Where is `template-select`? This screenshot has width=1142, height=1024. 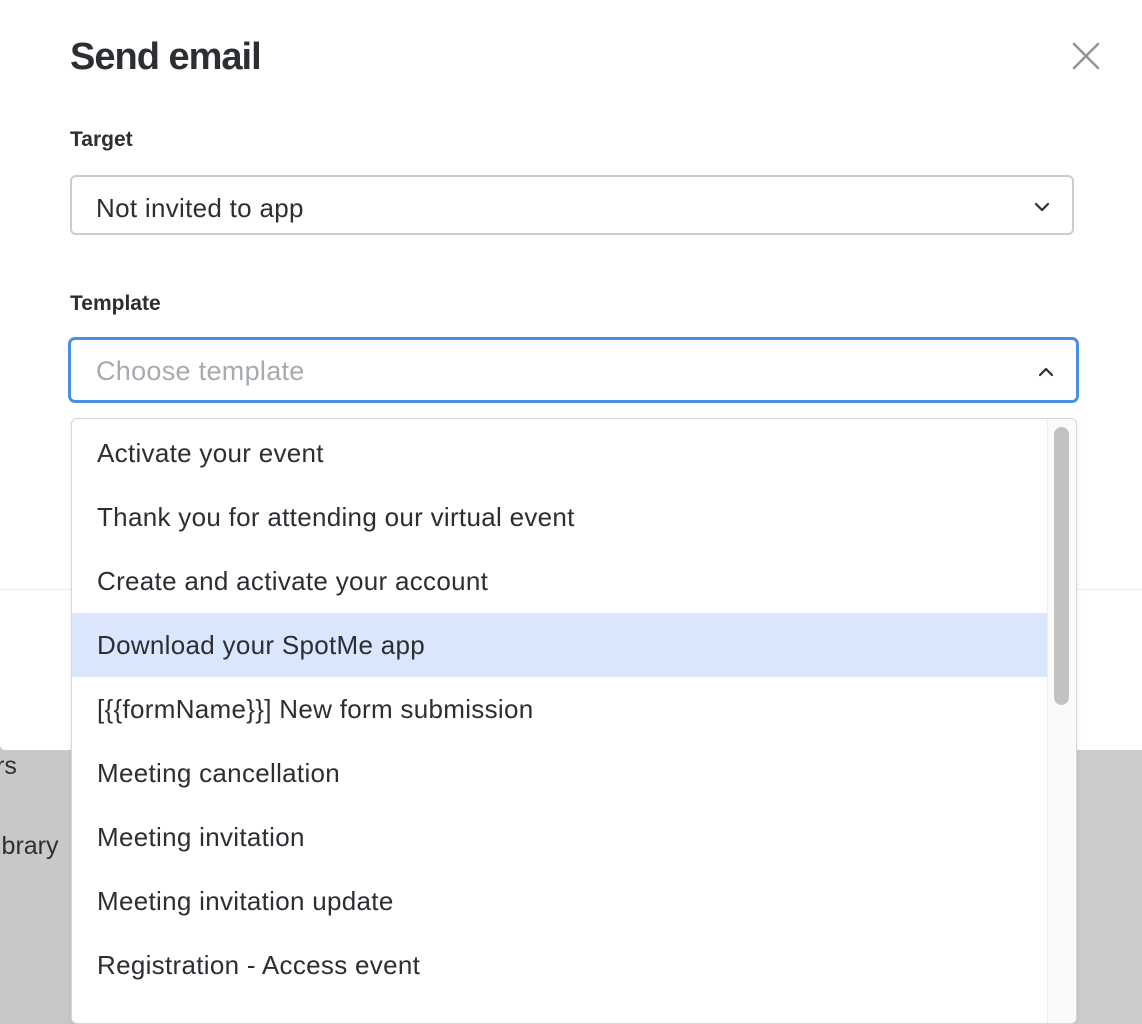 template-select is located at coordinates (573, 370).